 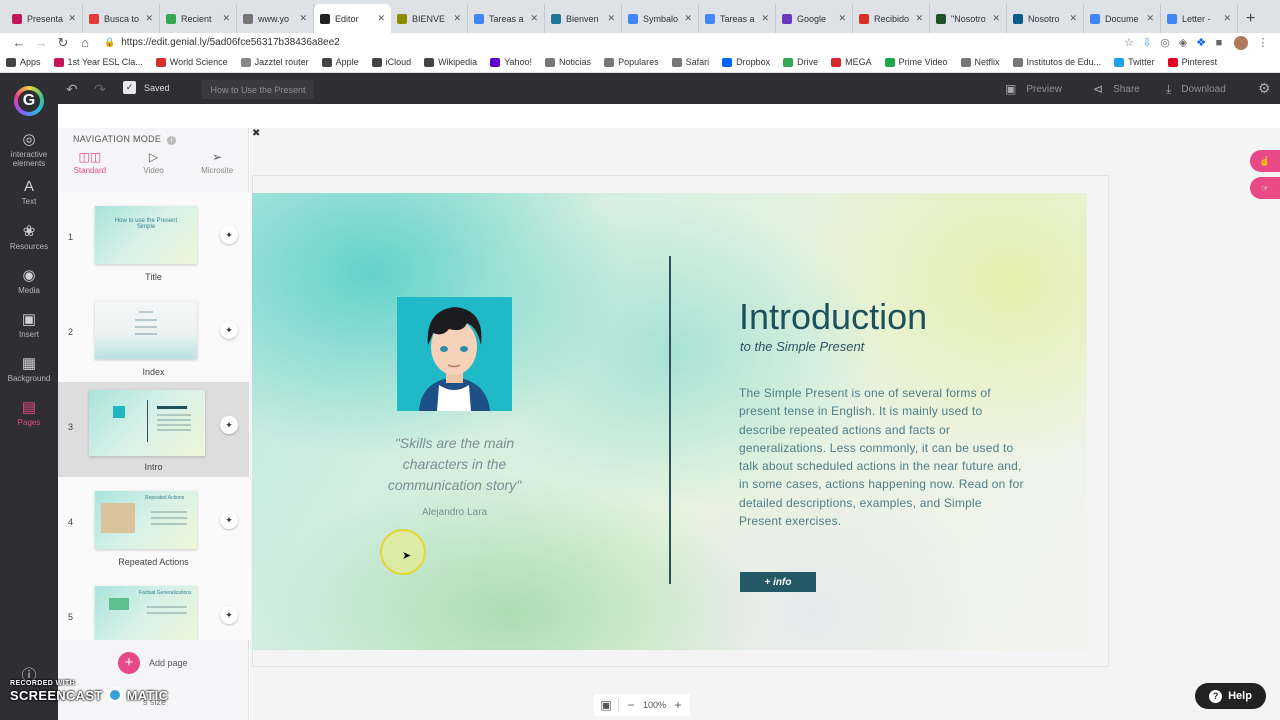 I want to click on bookmark-item: Twitter, so click(x=1134, y=62).